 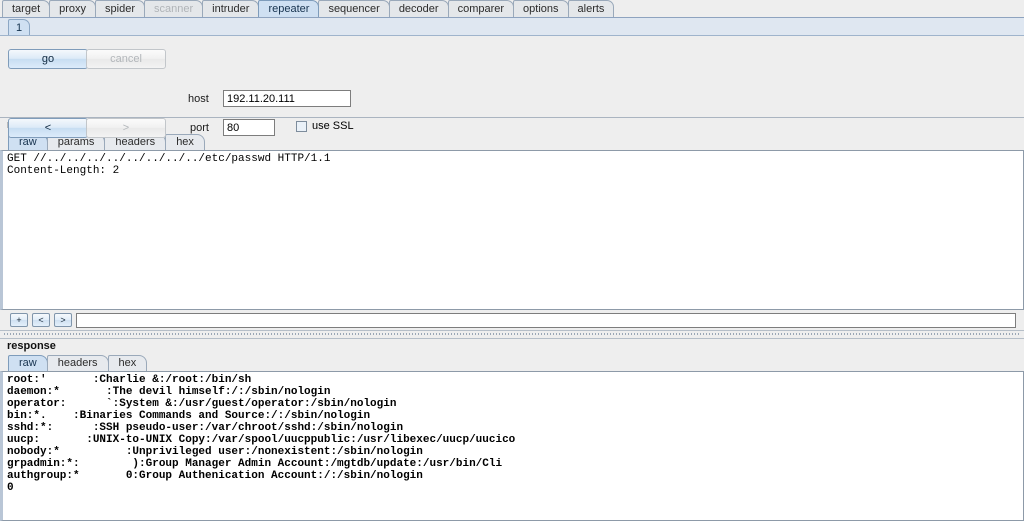 I want to click on response-tab-hex: hex, so click(x=127, y=363).